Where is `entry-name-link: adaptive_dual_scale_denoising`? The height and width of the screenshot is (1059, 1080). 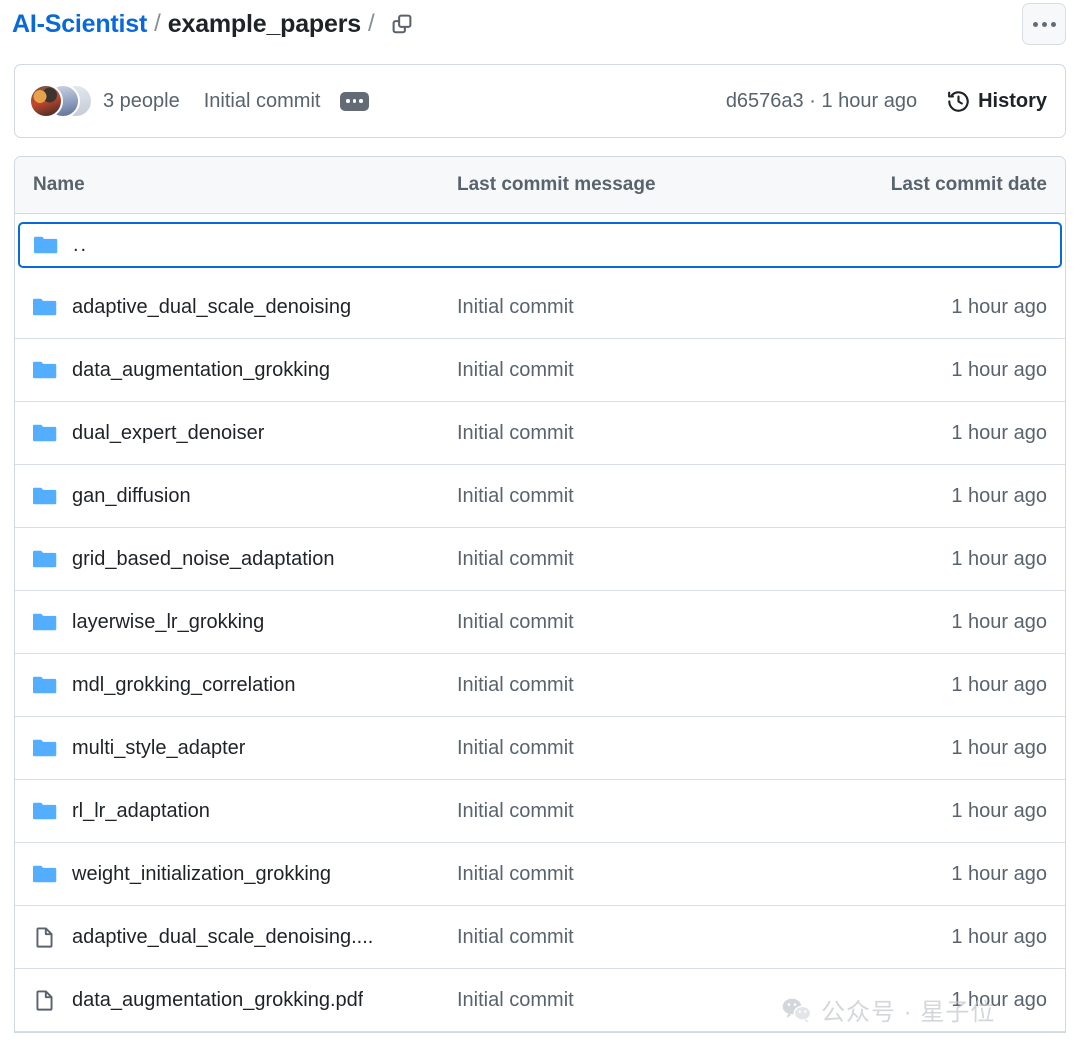
entry-name-link: adaptive_dual_scale_denoising is located at coordinates (211, 307).